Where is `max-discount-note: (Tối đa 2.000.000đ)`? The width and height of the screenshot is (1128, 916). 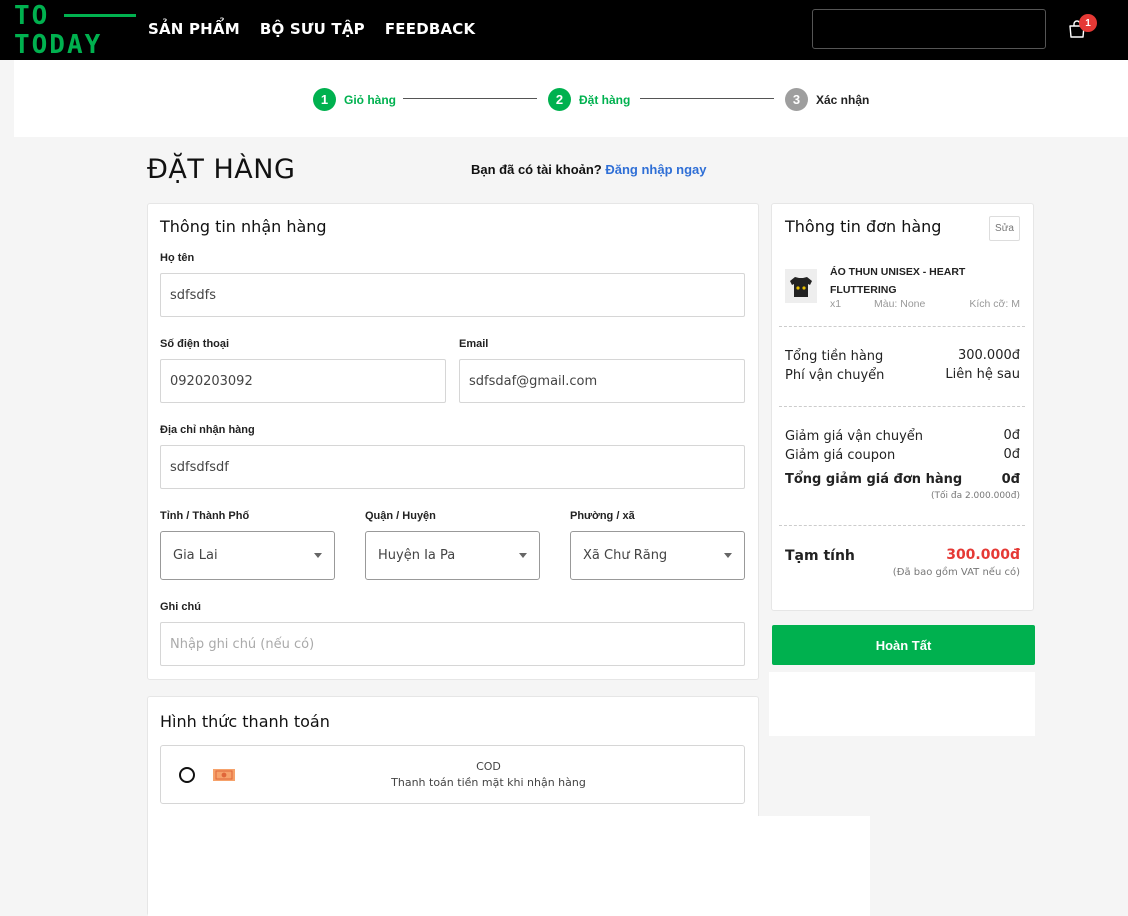
max-discount-note: (Tối đa 2.000.000đ) is located at coordinates (975, 496).